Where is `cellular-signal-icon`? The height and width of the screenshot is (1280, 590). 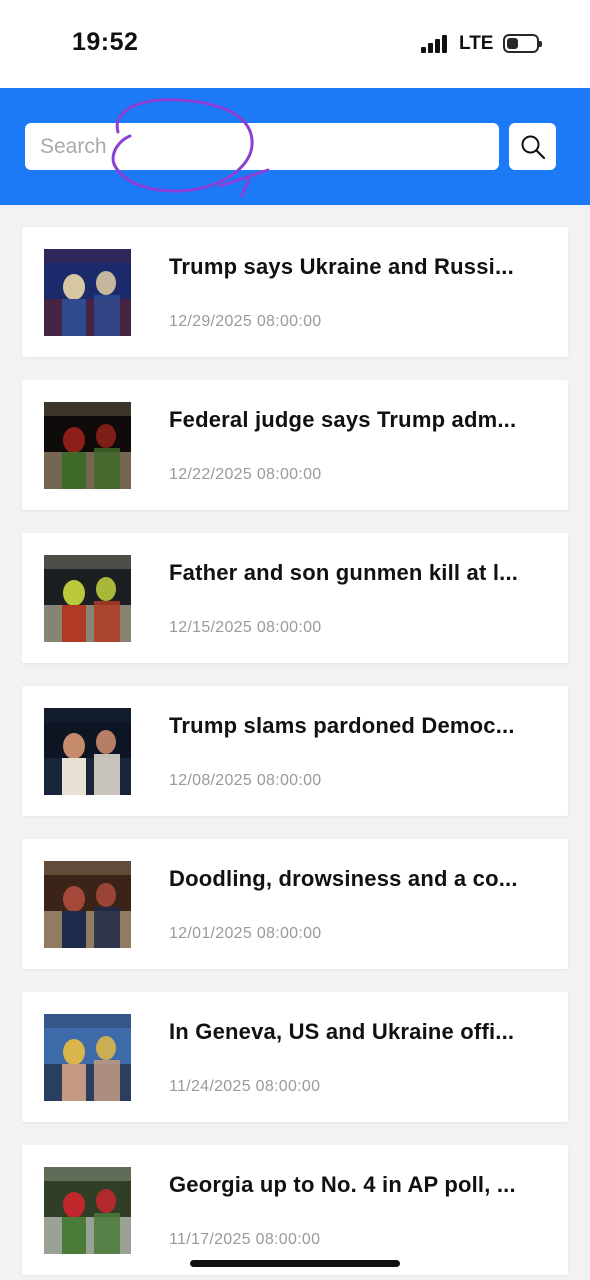 cellular-signal-icon is located at coordinates (435, 44).